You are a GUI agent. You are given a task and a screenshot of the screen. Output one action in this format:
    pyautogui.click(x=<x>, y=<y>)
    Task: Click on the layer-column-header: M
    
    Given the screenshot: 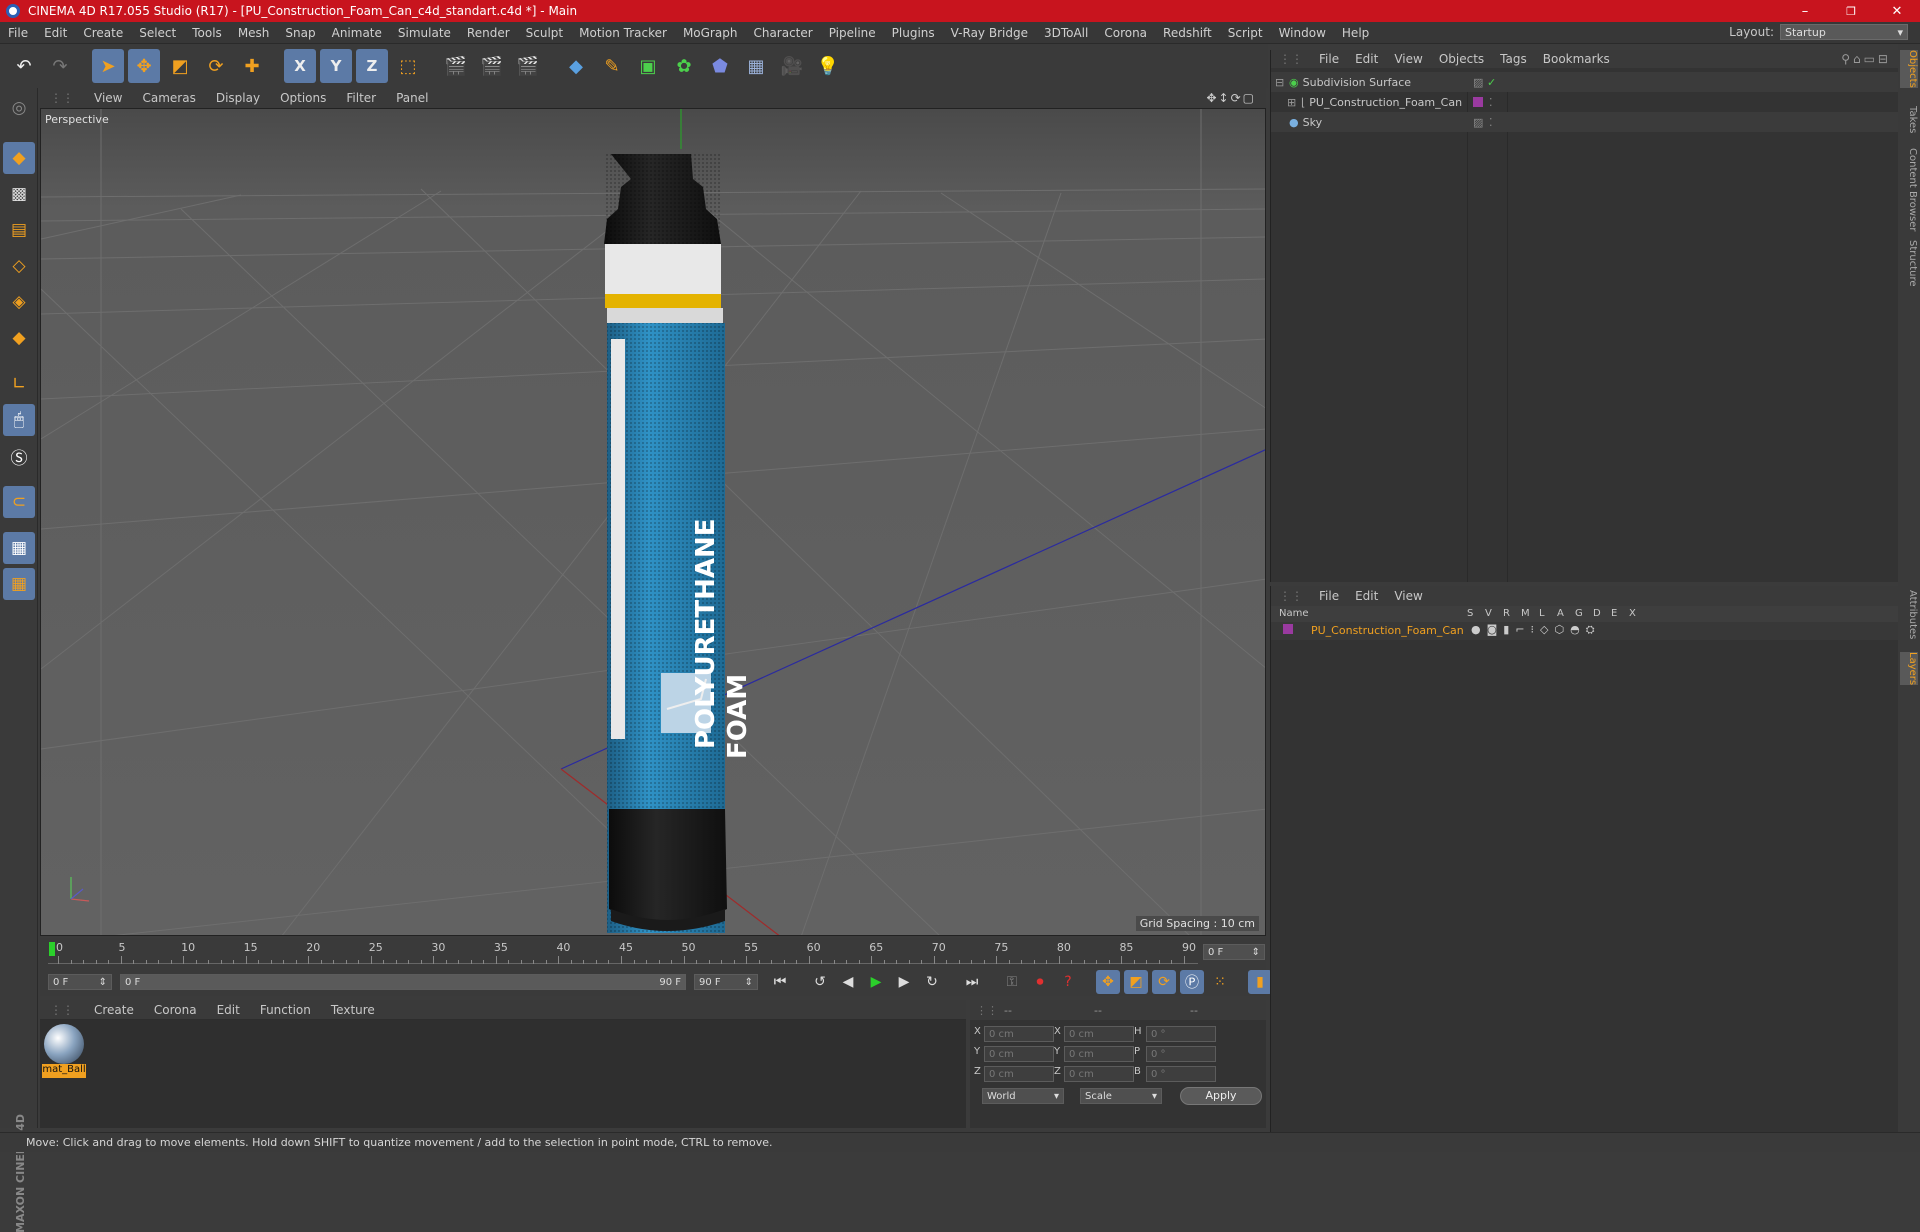 What is the action you would take?
    pyautogui.click(x=1525, y=613)
    